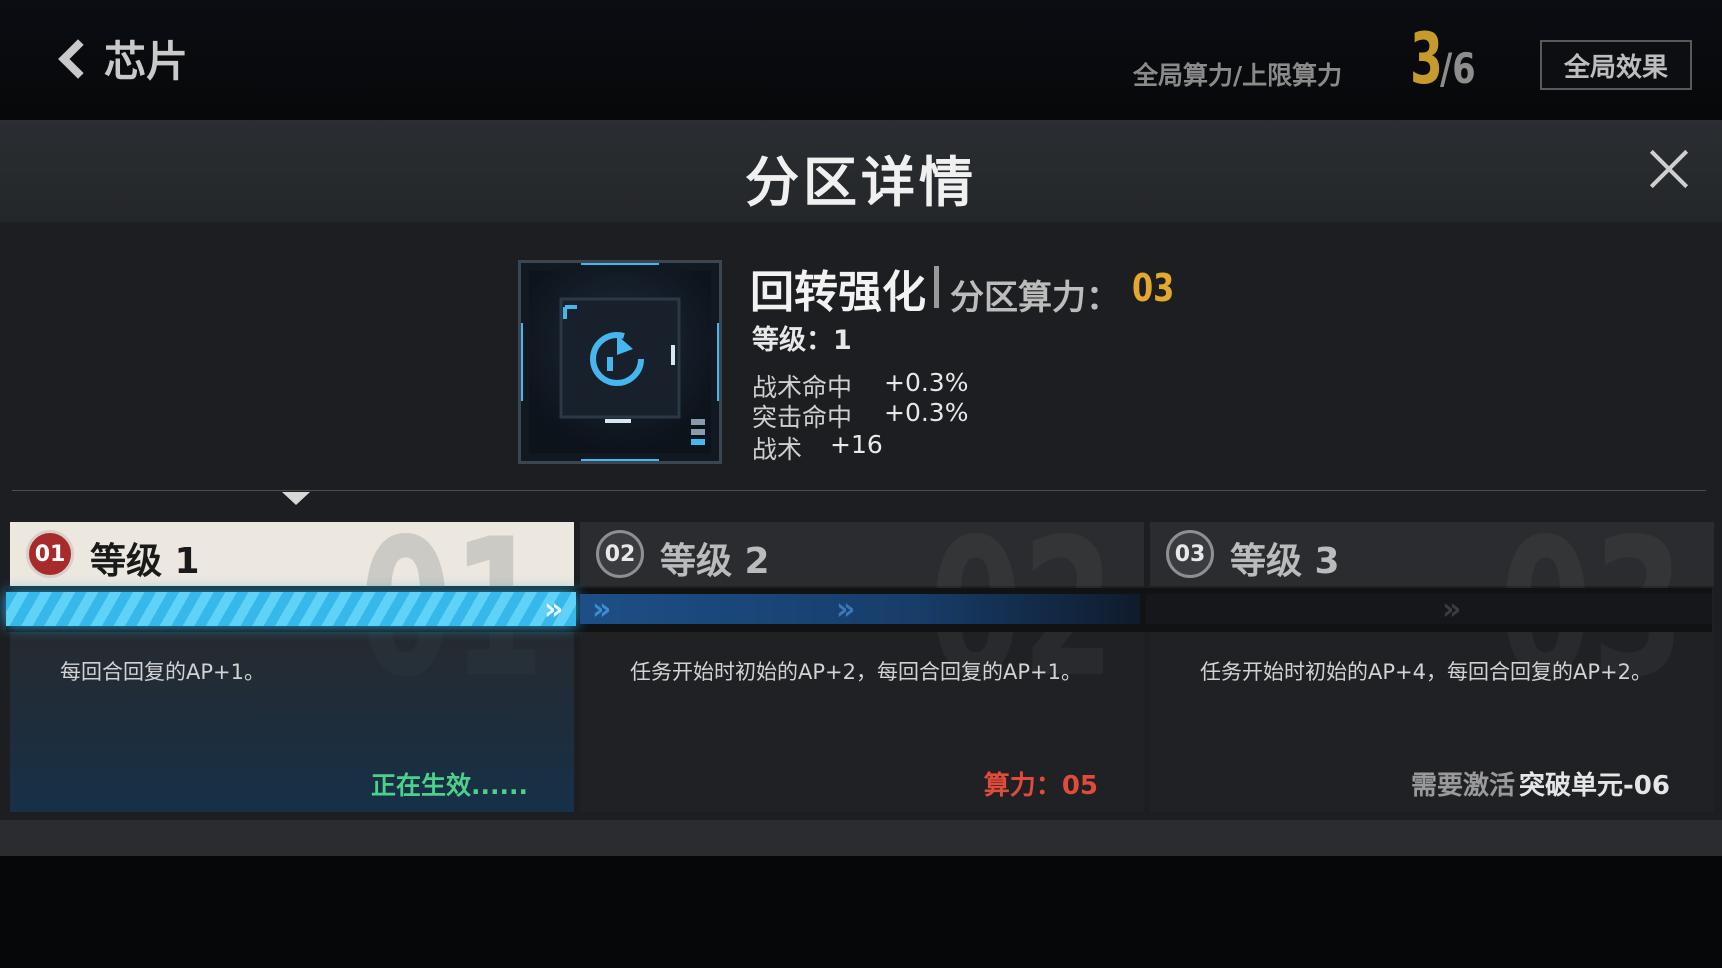 Image resolution: width=1722 pixels, height=968 pixels. I want to click on level-title: 等级 1, so click(145, 561).